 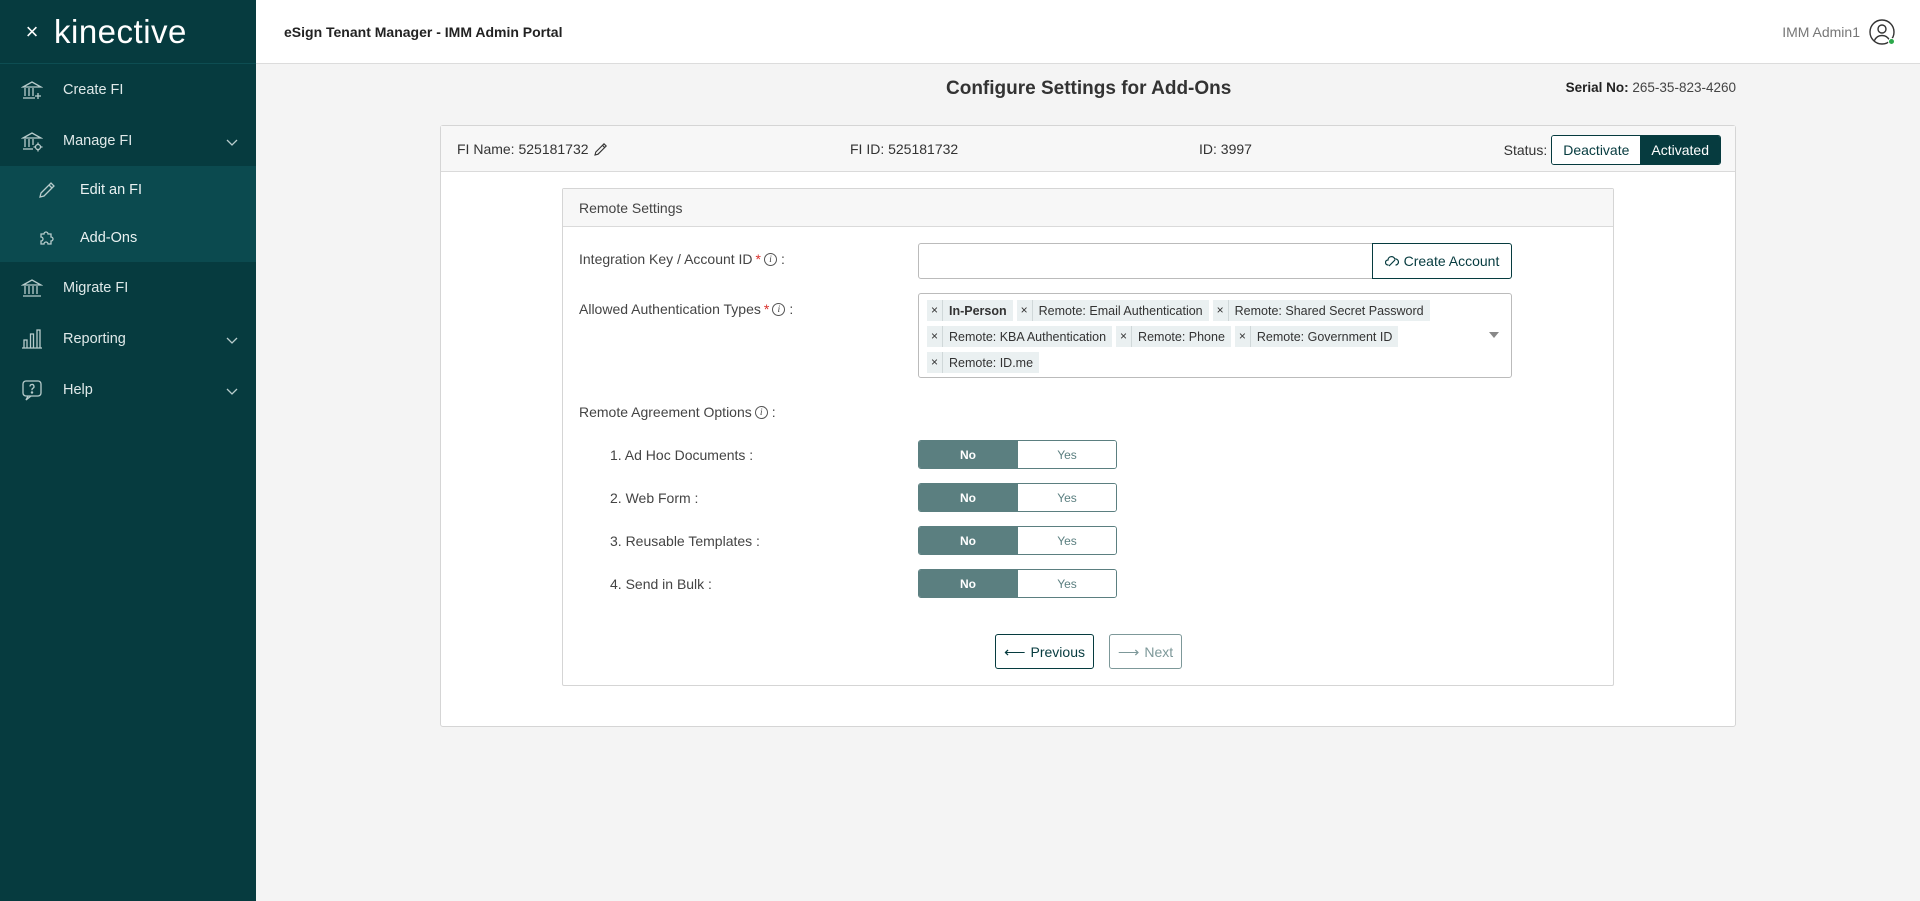 What do you see at coordinates (1145, 651) in the screenshot?
I see `next-button: ⟶ Next` at bounding box center [1145, 651].